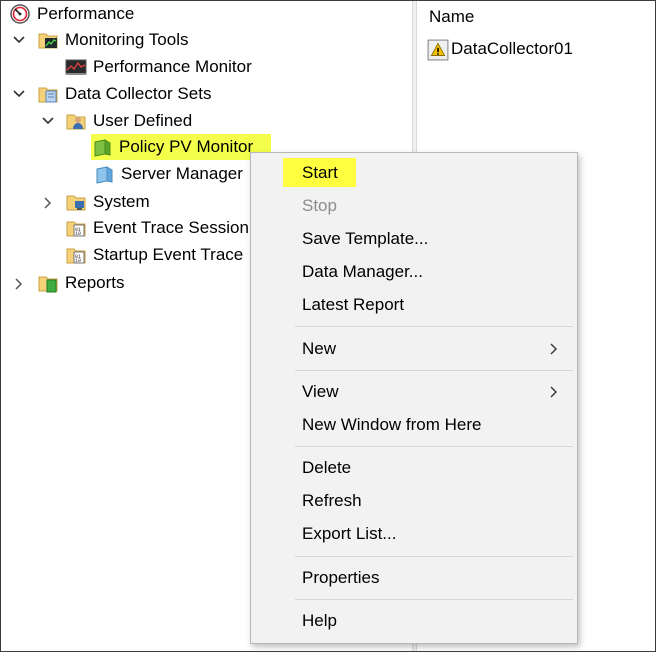 The height and width of the screenshot is (652, 656). What do you see at coordinates (414, 501) in the screenshot?
I see `menu-item-refresh: Refresh` at bounding box center [414, 501].